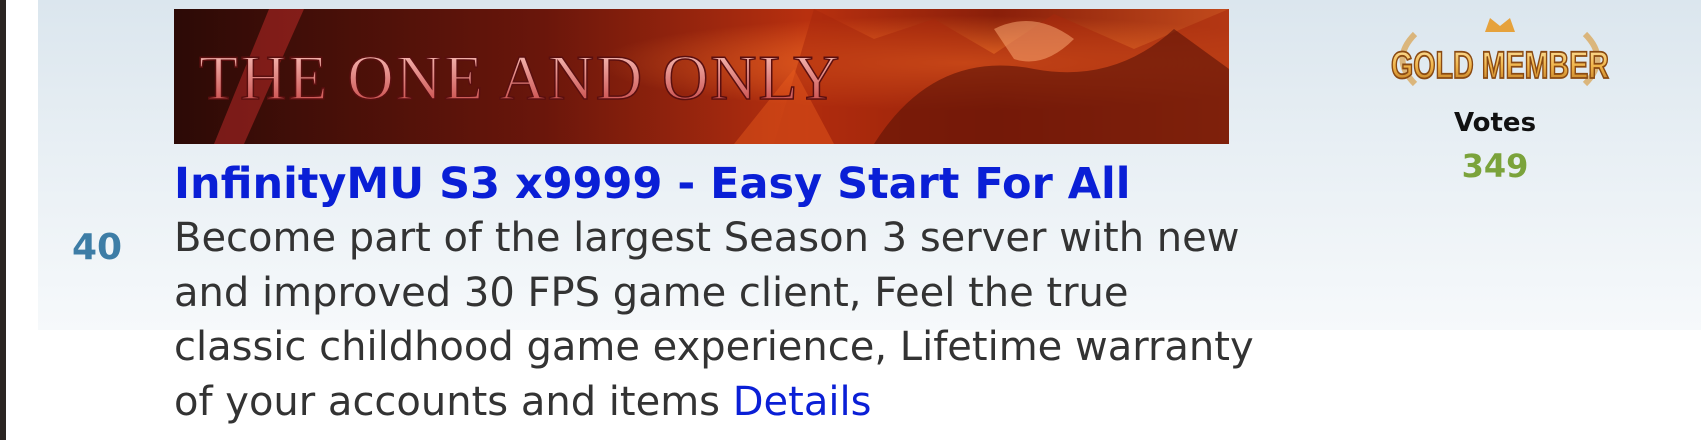 The height and width of the screenshot is (440, 1701). What do you see at coordinates (97, 247) in the screenshot?
I see `rank-number: 40` at bounding box center [97, 247].